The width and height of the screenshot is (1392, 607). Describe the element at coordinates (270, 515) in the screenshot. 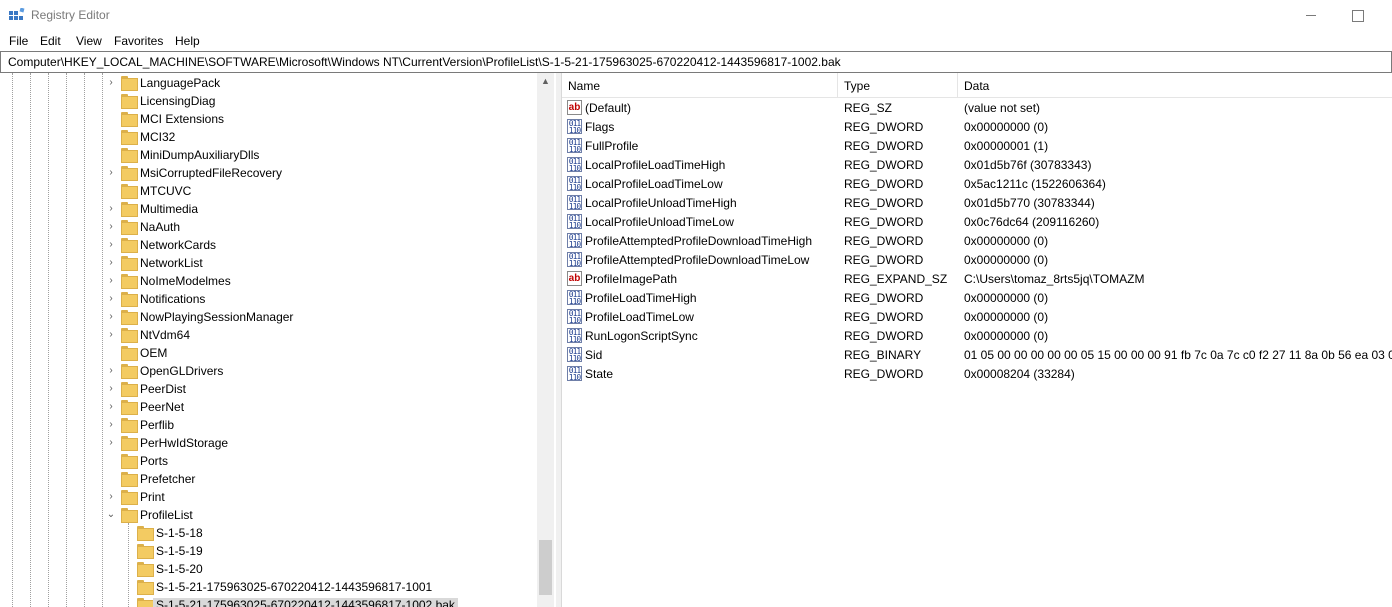

I see `tree-item: ⌄ ProfileList` at that location.